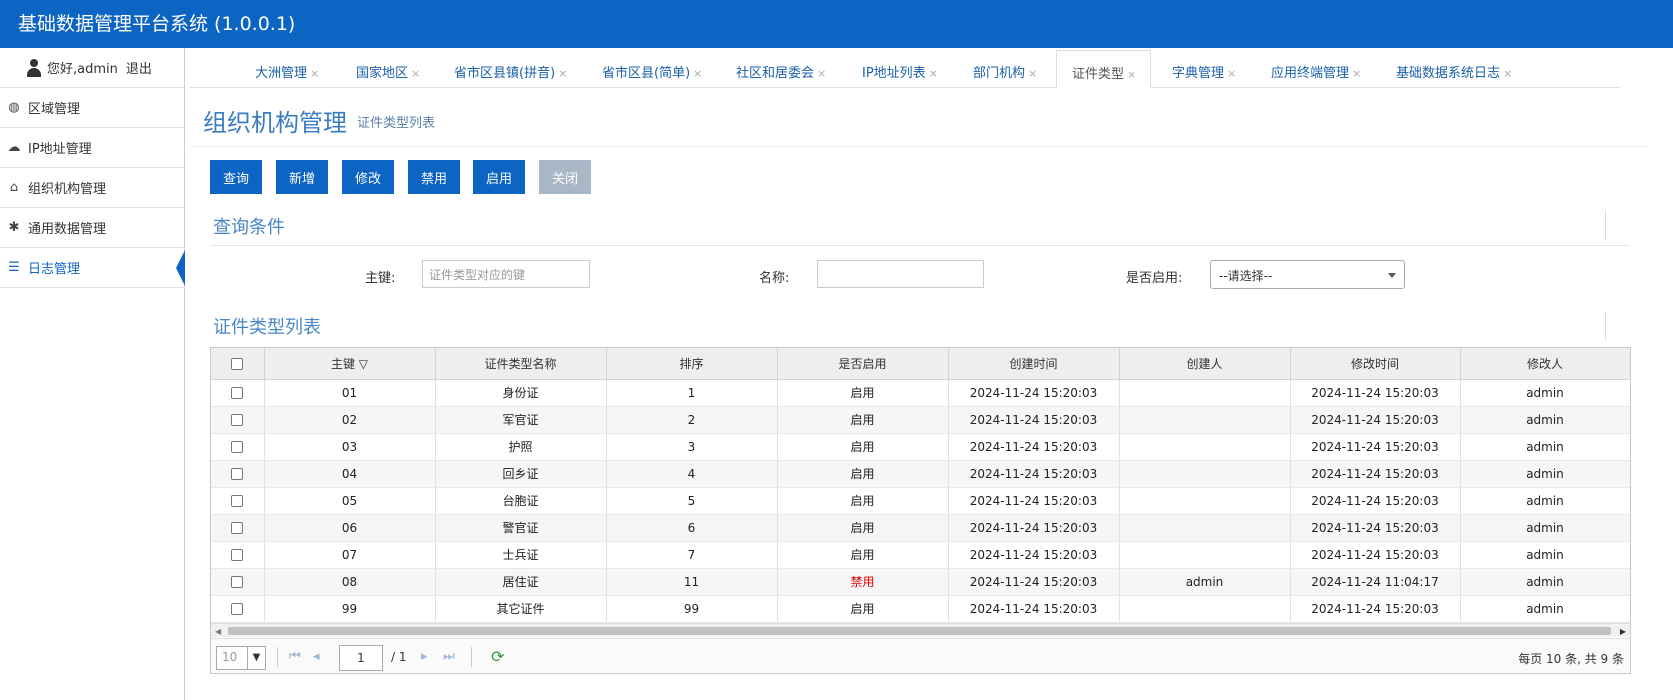 The width and height of the screenshot is (1673, 700). Describe the element at coordinates (900, 274) in the screenshot. I see `name-input` at that location.